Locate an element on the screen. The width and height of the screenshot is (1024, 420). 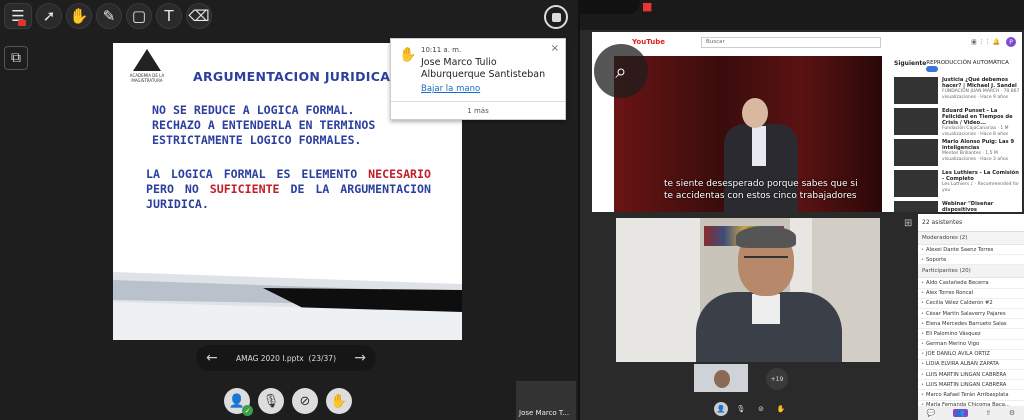
video-camera-icon: ■ is located at coordinates (647, 6).